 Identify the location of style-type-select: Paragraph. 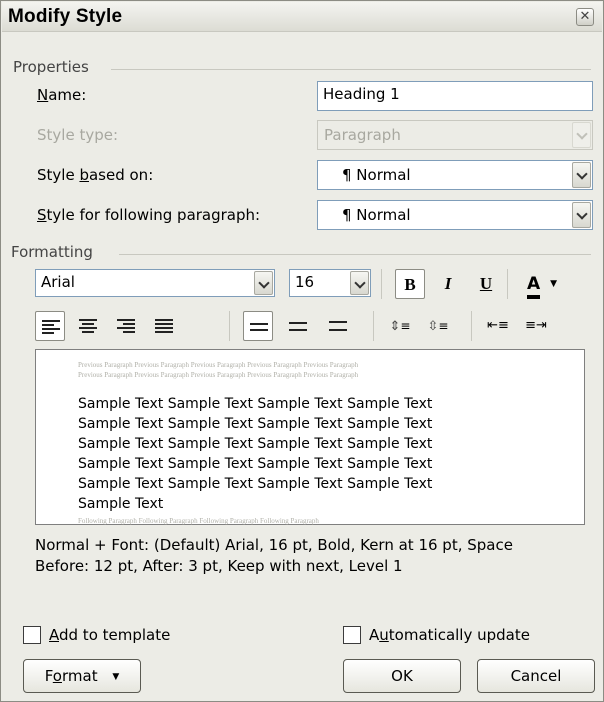
(455, 135).